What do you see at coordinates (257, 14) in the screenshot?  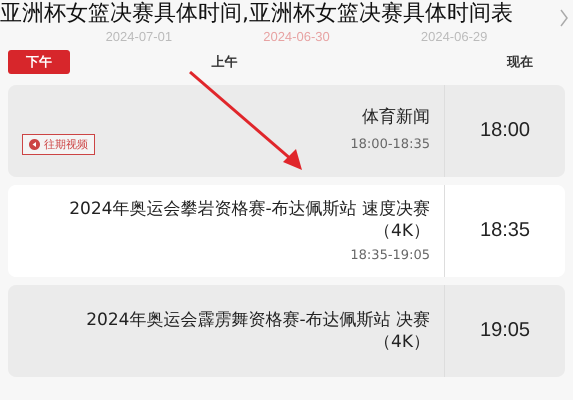 I see `headline: 亚洲杯女篮决赛具体时间,亚洲杯女篮决赛具体时间表` at bounding box center [257, 14].